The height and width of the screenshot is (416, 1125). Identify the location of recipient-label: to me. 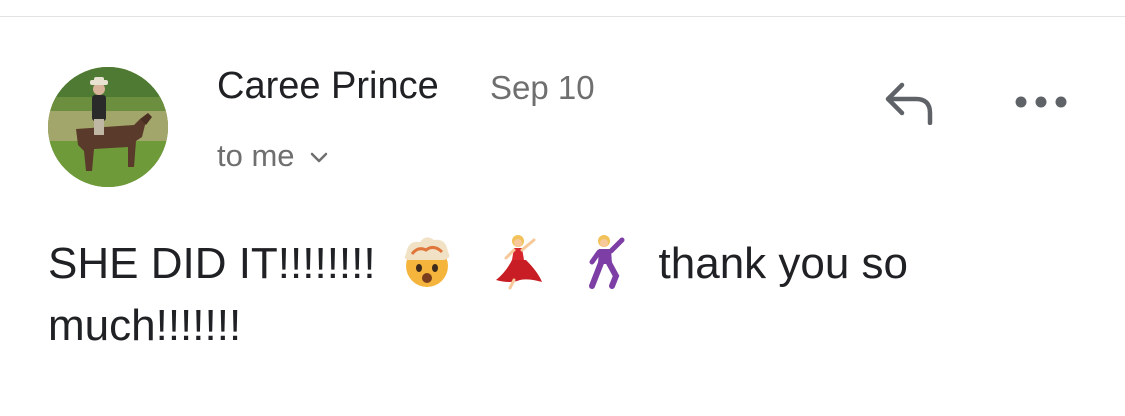
(256, 155).